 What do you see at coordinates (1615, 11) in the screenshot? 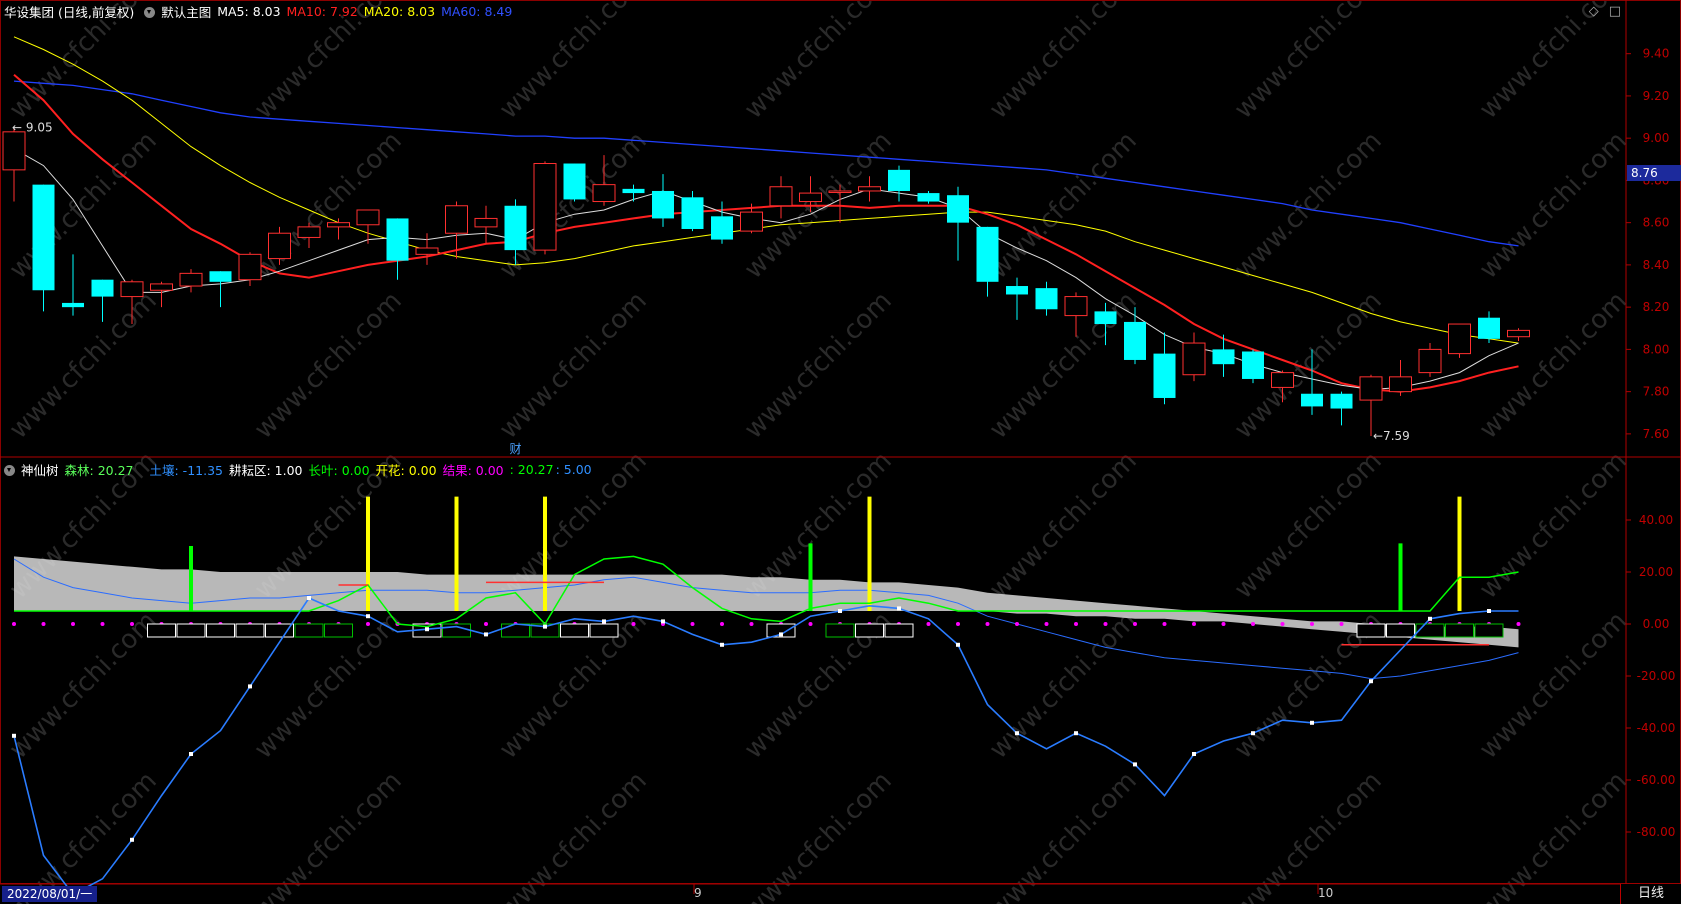
I see `close-box-icon: □` at bounding box center [1615, 11].